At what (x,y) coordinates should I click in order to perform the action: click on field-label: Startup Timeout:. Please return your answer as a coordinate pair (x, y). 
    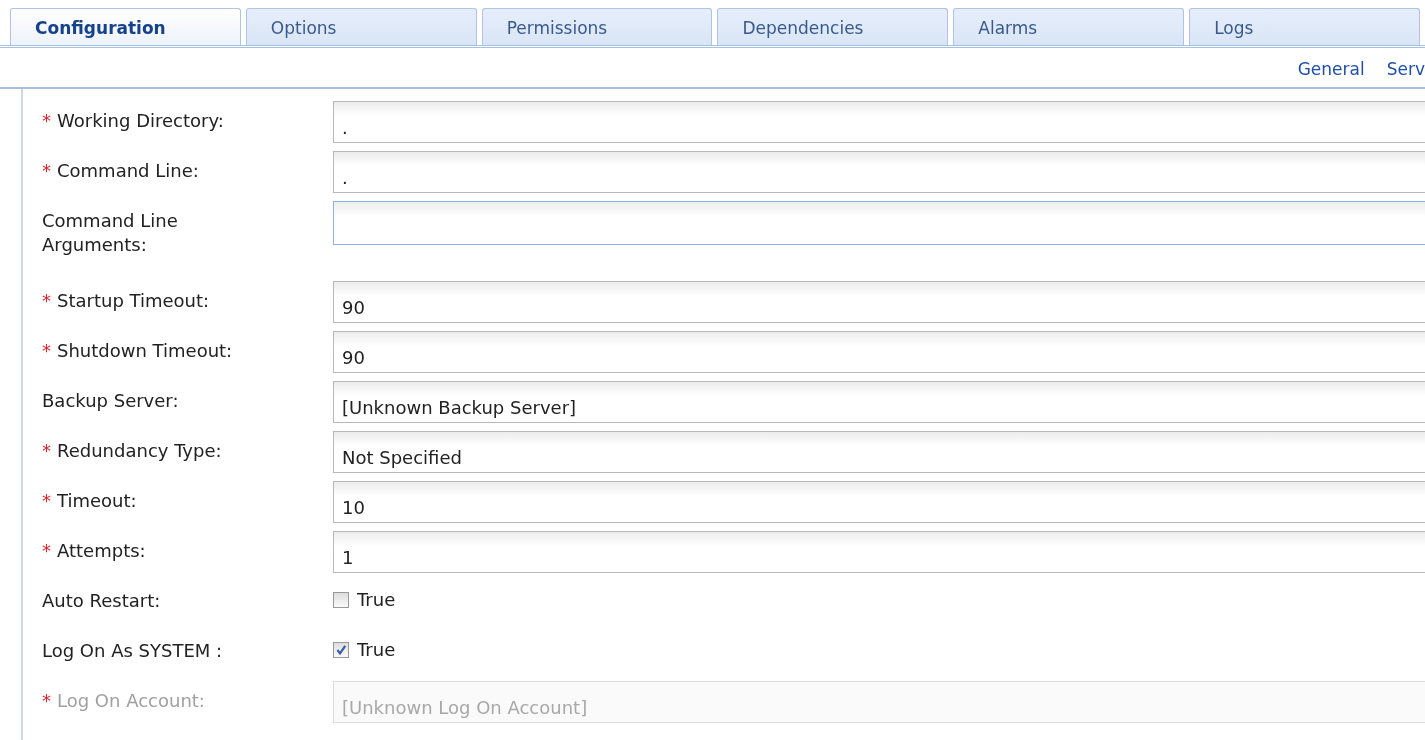
    Looking at the image, I should click on (133, 300).